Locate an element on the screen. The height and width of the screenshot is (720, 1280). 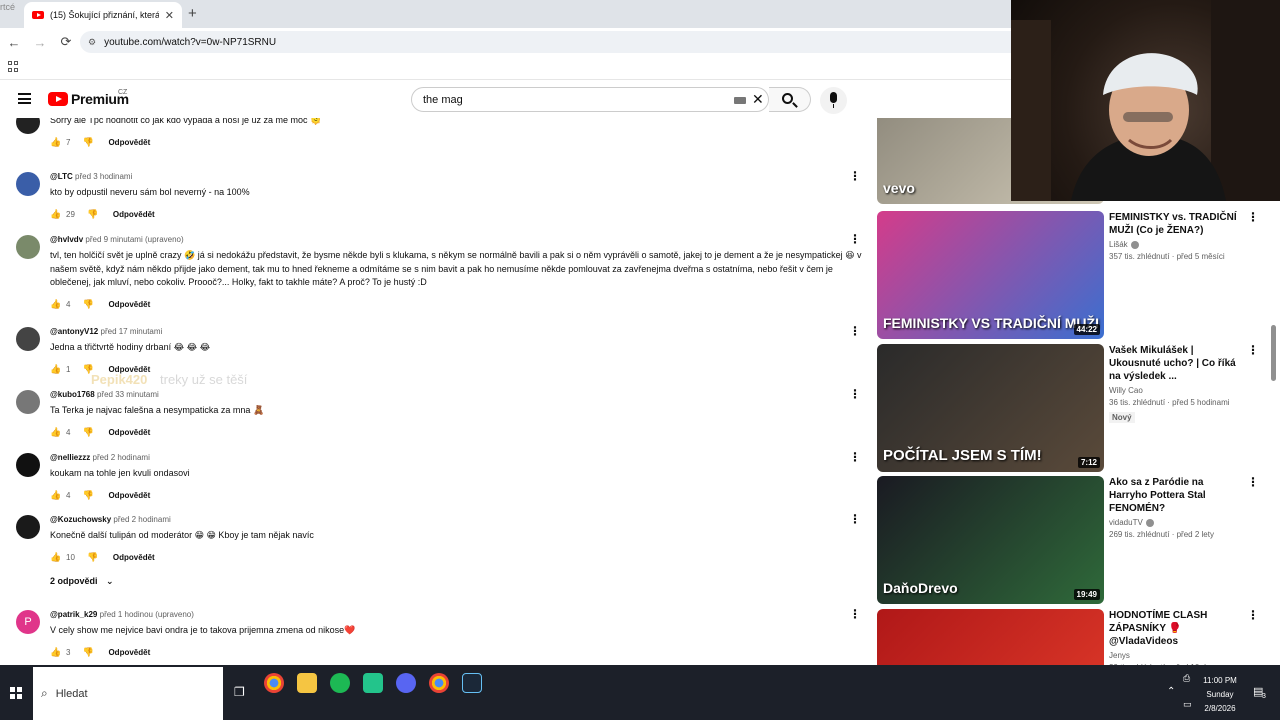
comment-author: @patrik_k29 is located at coordinates (73, 614).